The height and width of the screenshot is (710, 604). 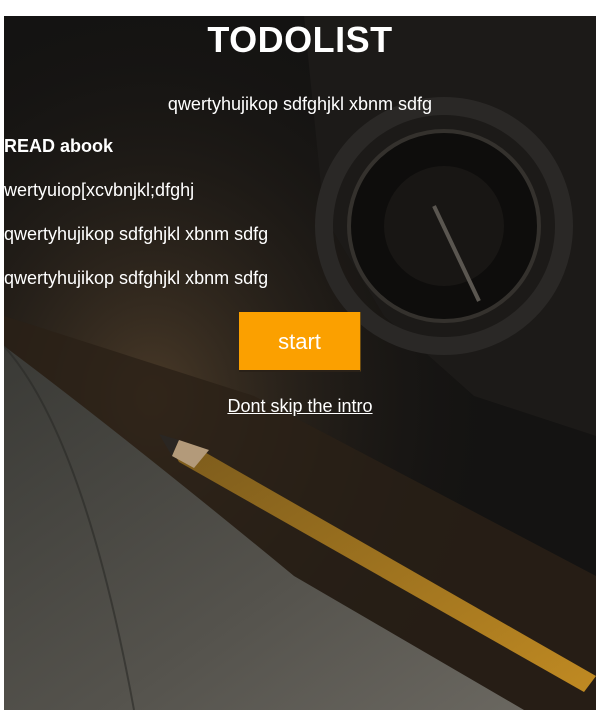 I want to click on todo-item: wertyuiop[xcvbnjkl;dfghj, so click(x=99, y=190).